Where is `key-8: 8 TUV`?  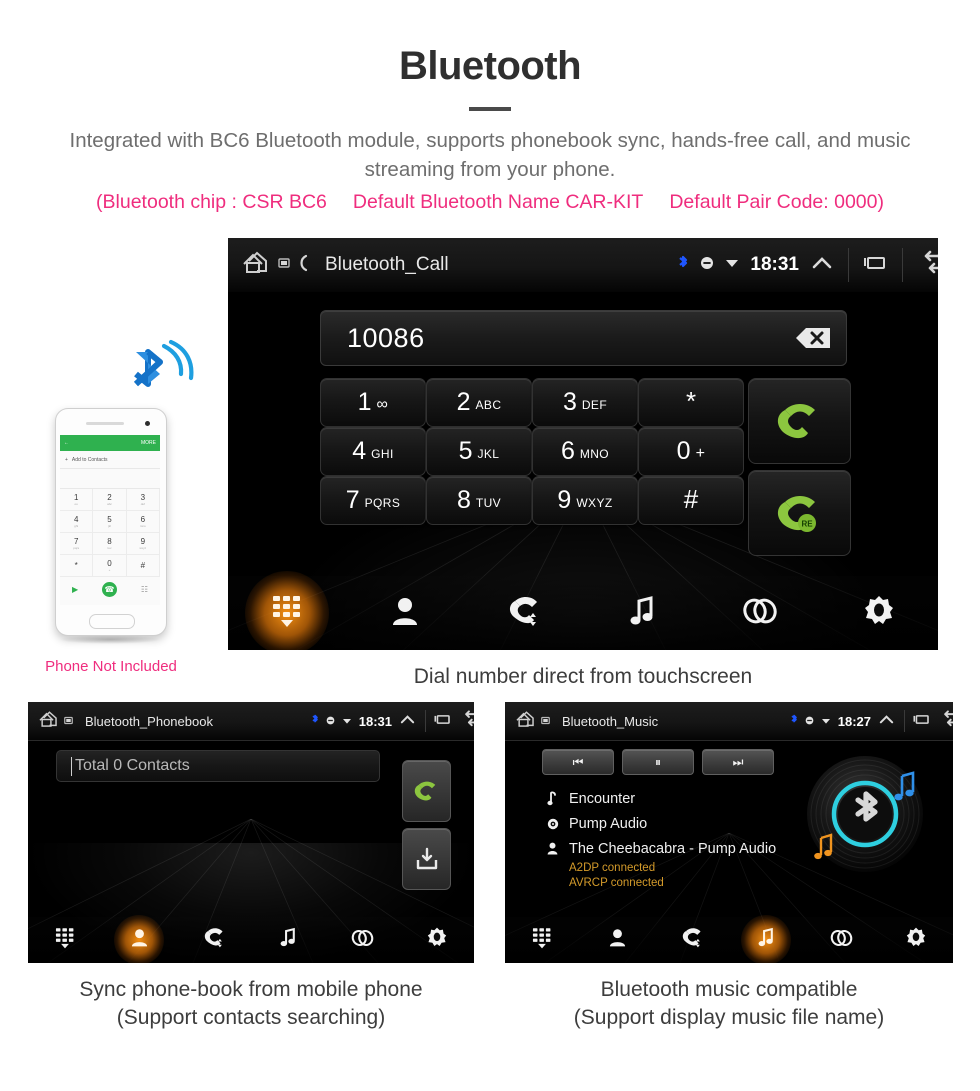 key-8: 8 TUV is located at coordinates (479, 500).